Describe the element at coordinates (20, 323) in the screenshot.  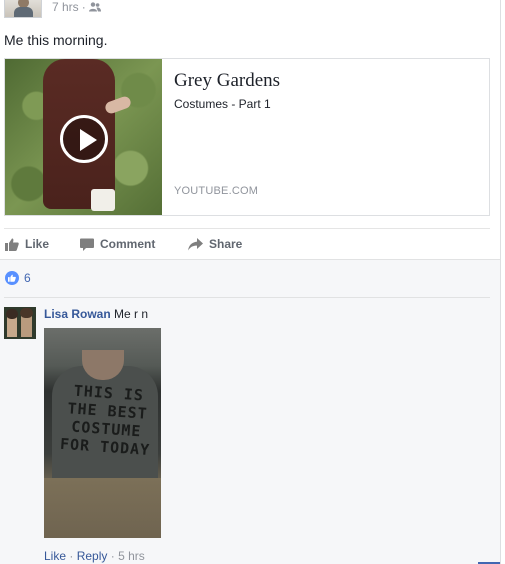
I see `commenter-avatar` at that location.